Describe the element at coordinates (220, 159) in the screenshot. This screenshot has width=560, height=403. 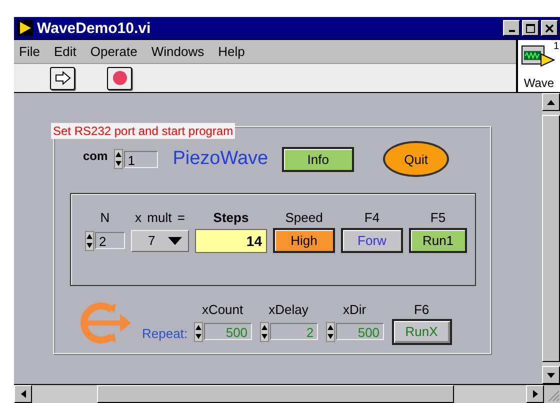
I see `app-title: PiezoWave` at that location.